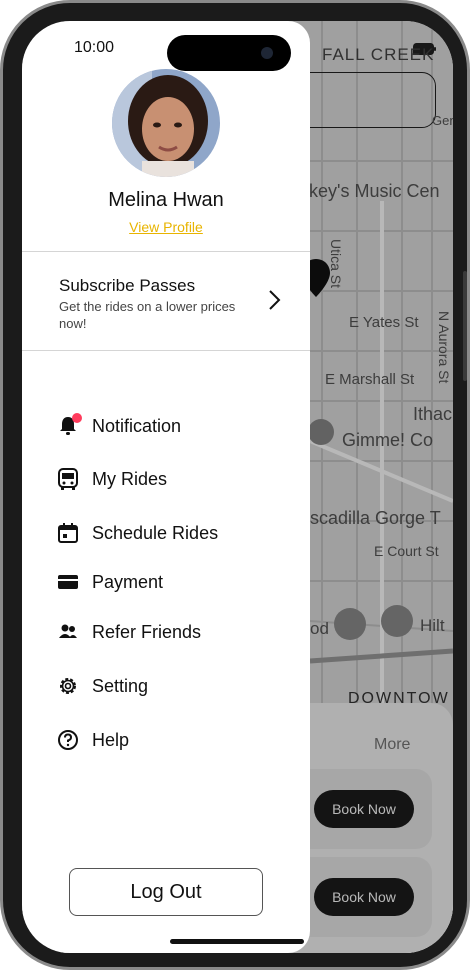  I want to click on home-indicator, so click(237, 941).